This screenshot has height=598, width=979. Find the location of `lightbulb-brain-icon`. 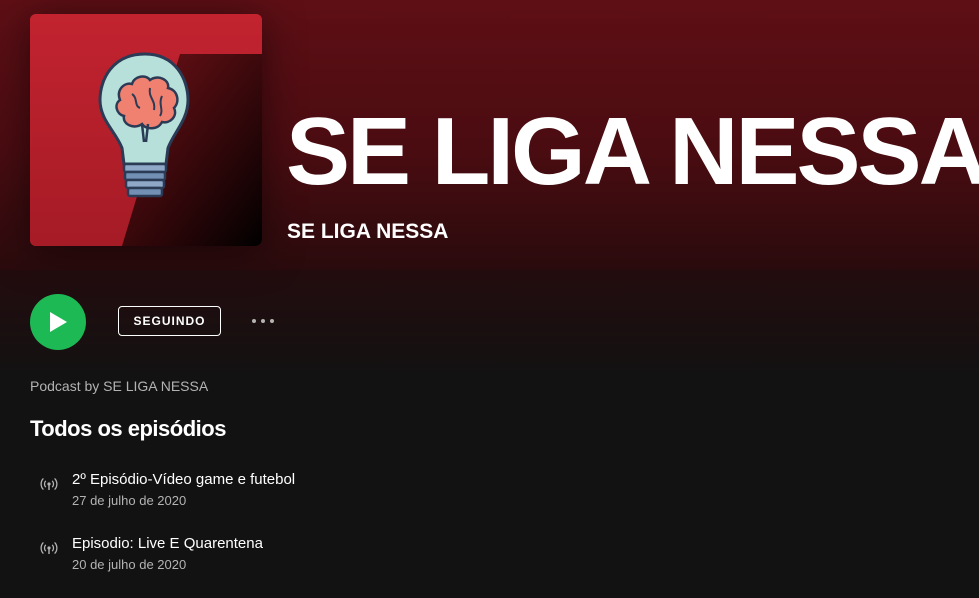

lightbulb-brain-icon is located at coordinates (146, 130).